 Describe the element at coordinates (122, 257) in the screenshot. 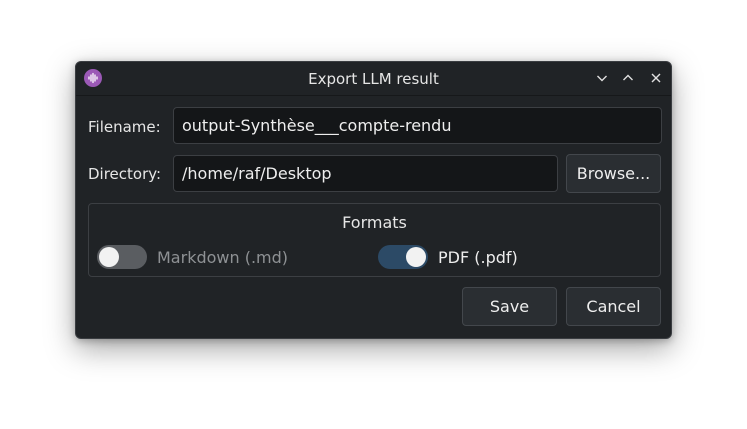

I see `markdown-toggle` at that location.